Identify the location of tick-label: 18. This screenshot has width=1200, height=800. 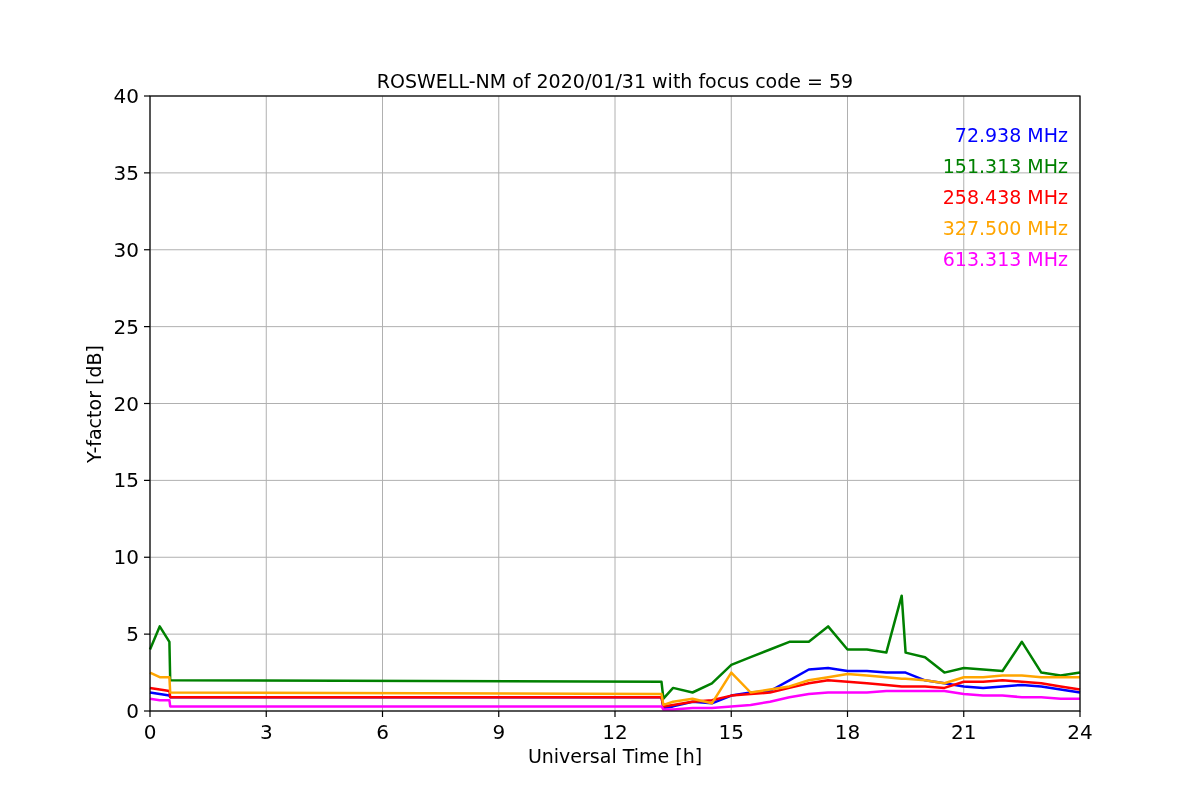
(847, 732).